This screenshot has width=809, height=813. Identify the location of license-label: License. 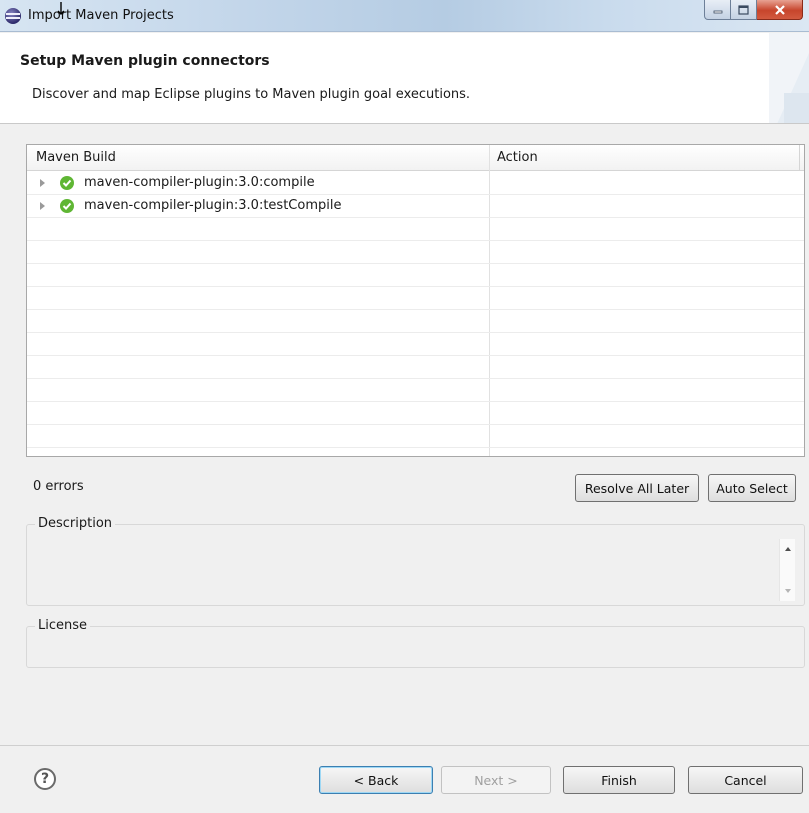
(63, 625).